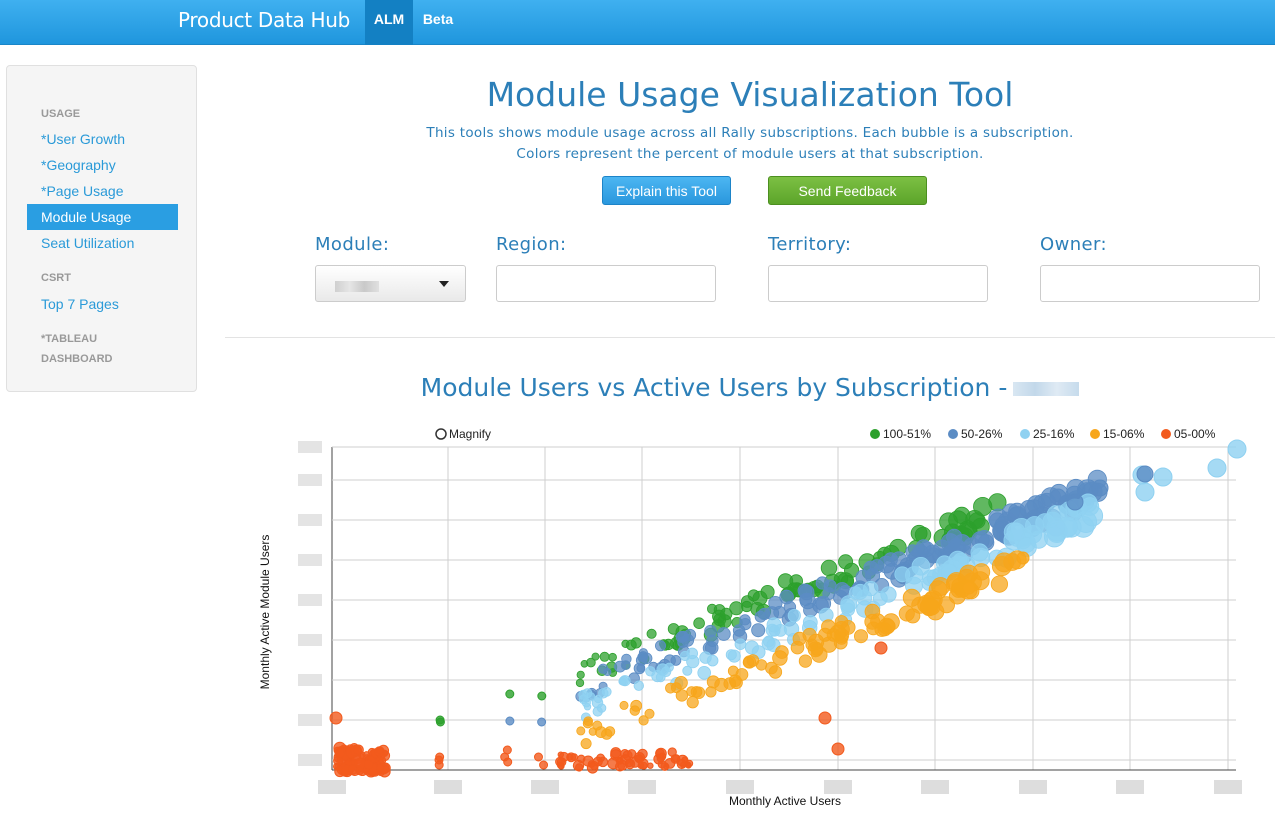 This screenshot has width=1275, height=823. I want to click on chart-legend: 100-51% 50-26% 25-16% 15-06% 05-00%, so click(1043, 434).